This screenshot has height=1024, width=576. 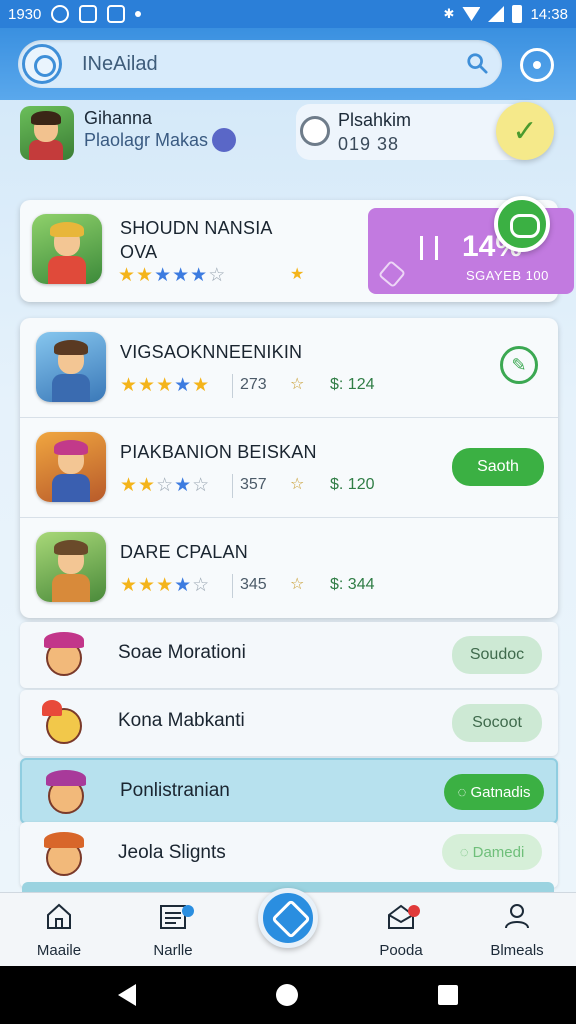 What do you see at coordinates (517, 14) in the screenshot?
I see `battery-icon` at bounding box center [517, 14].